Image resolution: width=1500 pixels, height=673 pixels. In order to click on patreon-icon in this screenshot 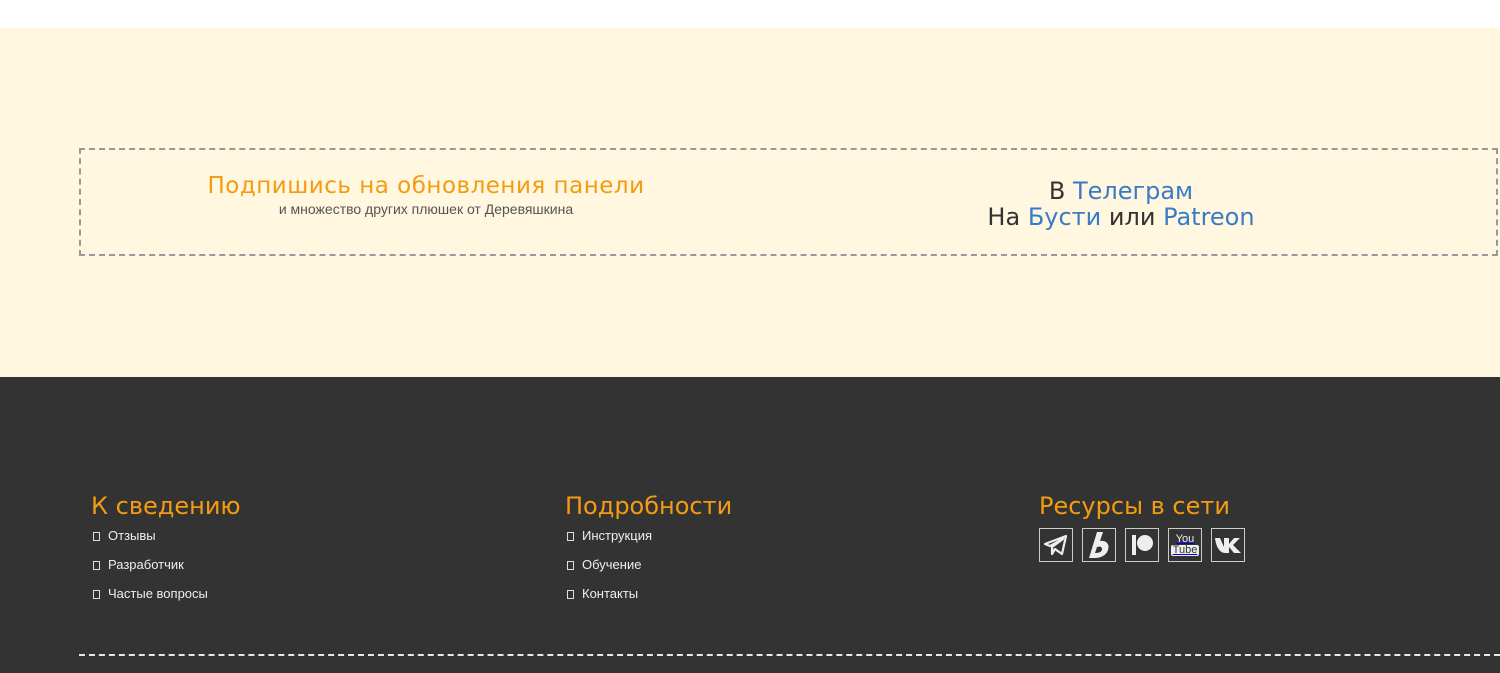, I will do `click(1142, 545)`.